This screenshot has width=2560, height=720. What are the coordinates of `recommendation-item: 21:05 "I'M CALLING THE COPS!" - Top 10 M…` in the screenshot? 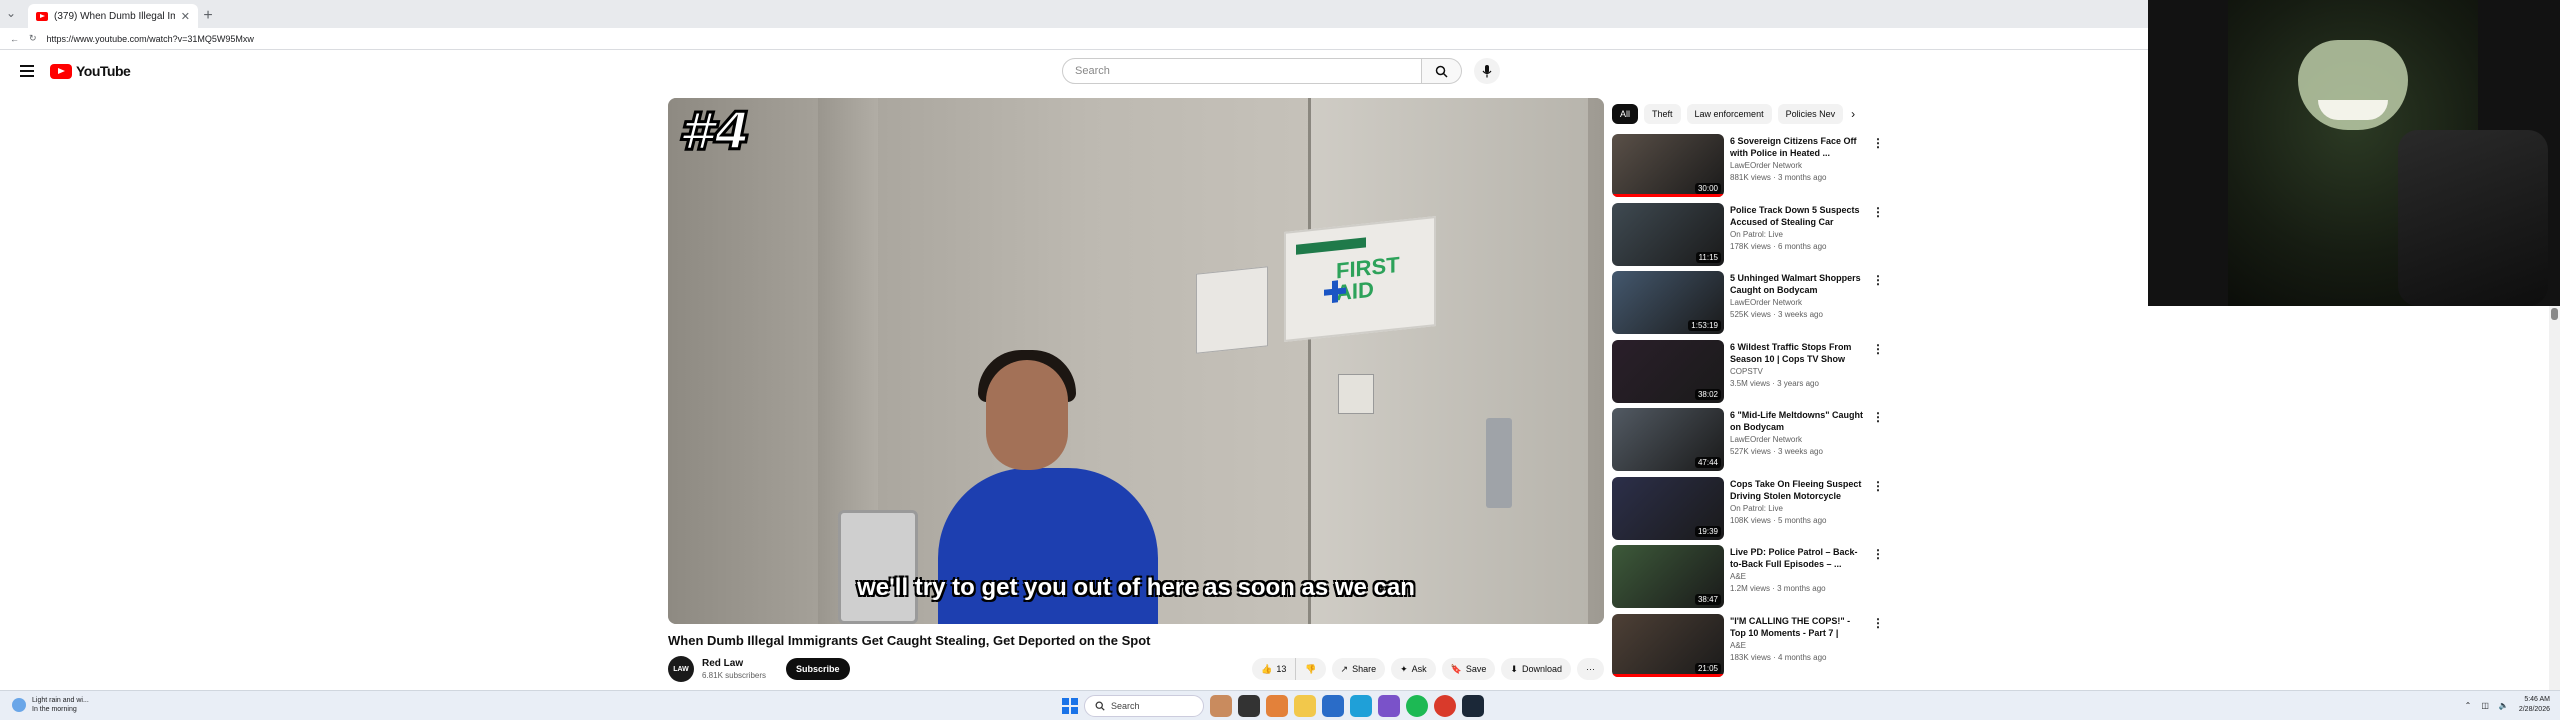 It's located at (1748, 648).